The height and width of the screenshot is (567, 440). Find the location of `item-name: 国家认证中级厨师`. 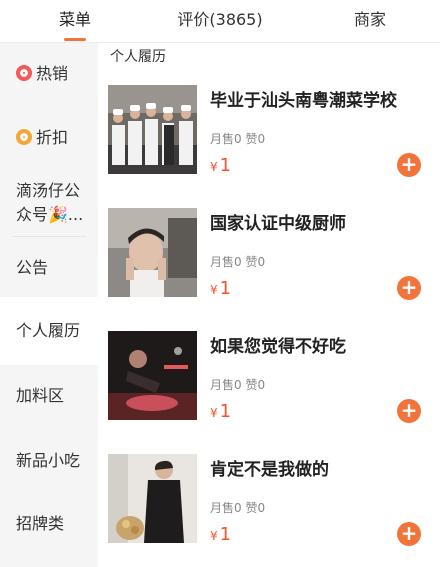

item-name: 国家认证中级厨师 is located at coordinates (278, 224).